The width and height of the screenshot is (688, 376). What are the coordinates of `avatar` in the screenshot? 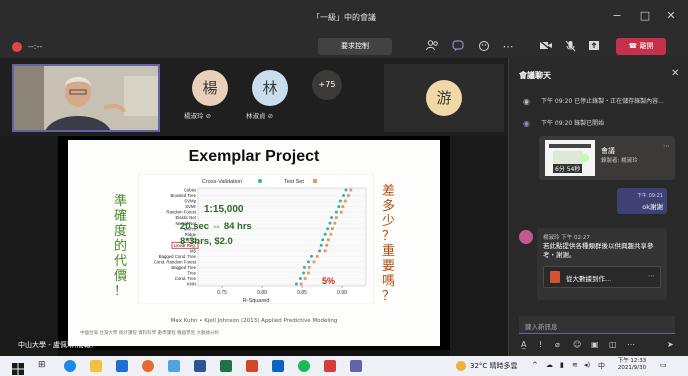 It's located at (526, 237).